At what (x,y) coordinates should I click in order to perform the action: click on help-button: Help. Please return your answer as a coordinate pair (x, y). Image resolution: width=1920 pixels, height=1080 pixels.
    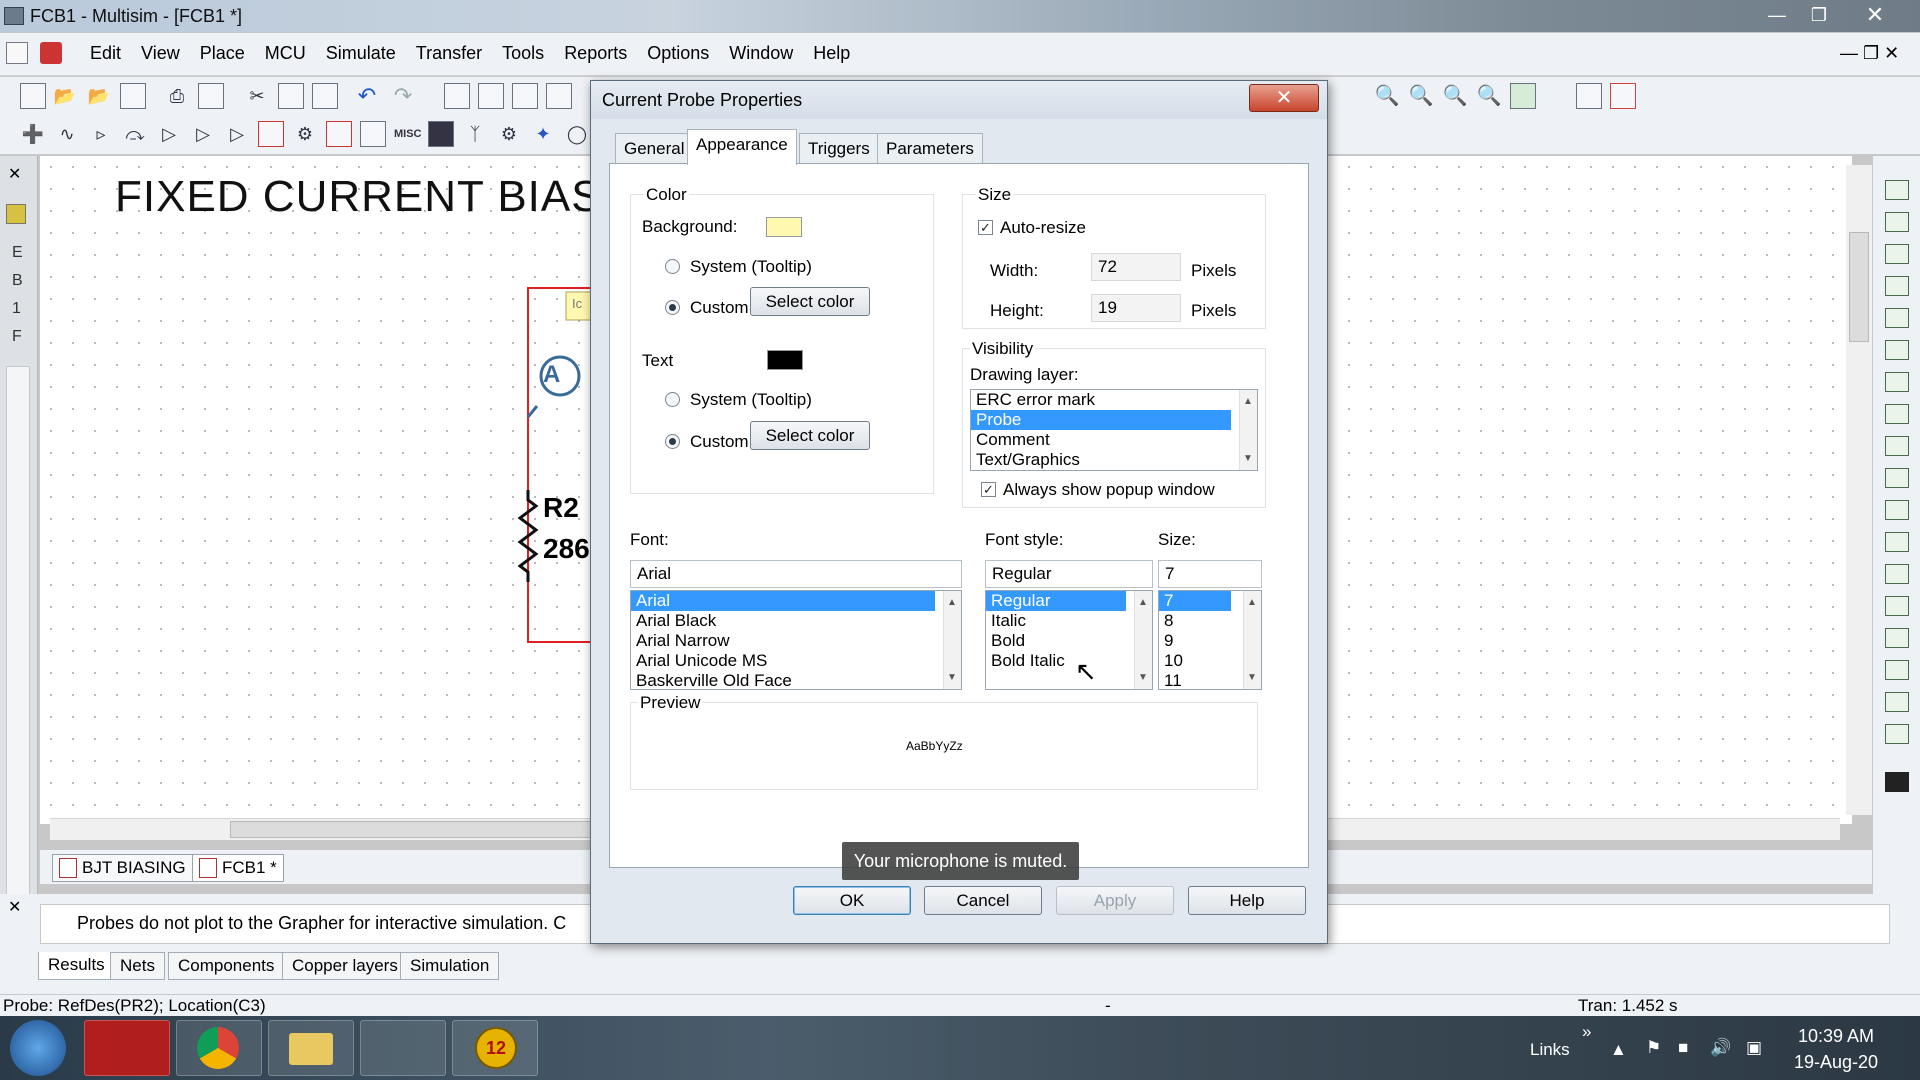
    Looking at the image, I should click on (1247, 900).